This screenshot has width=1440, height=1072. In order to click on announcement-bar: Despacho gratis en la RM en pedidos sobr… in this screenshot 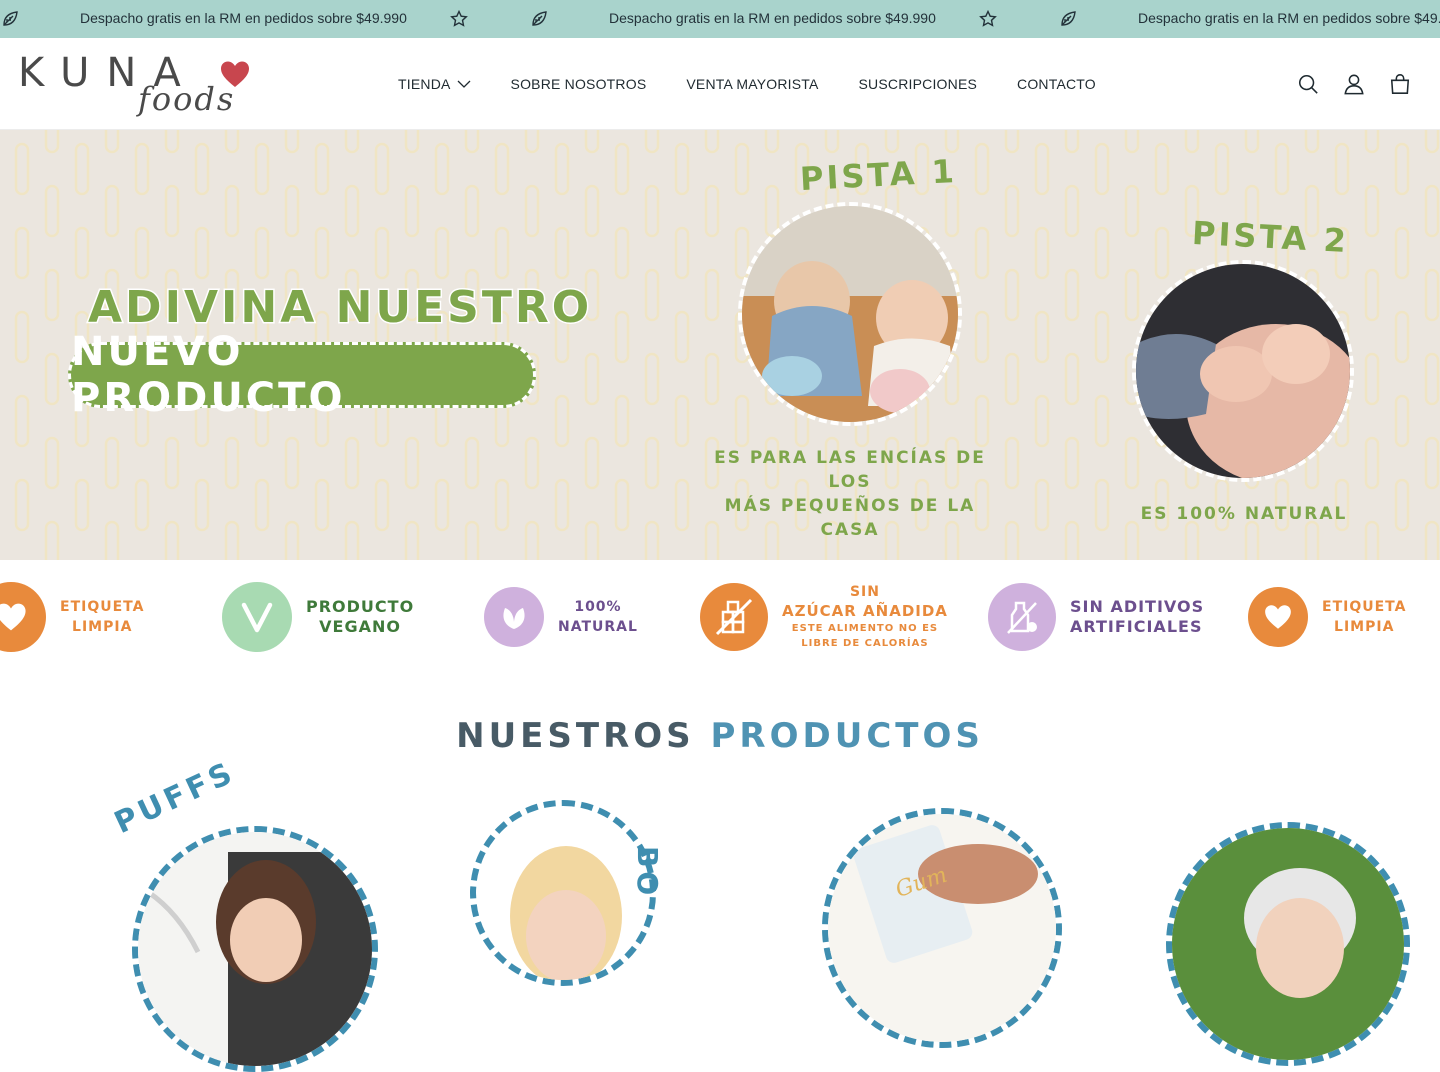, I will do `click(720, 19)`.